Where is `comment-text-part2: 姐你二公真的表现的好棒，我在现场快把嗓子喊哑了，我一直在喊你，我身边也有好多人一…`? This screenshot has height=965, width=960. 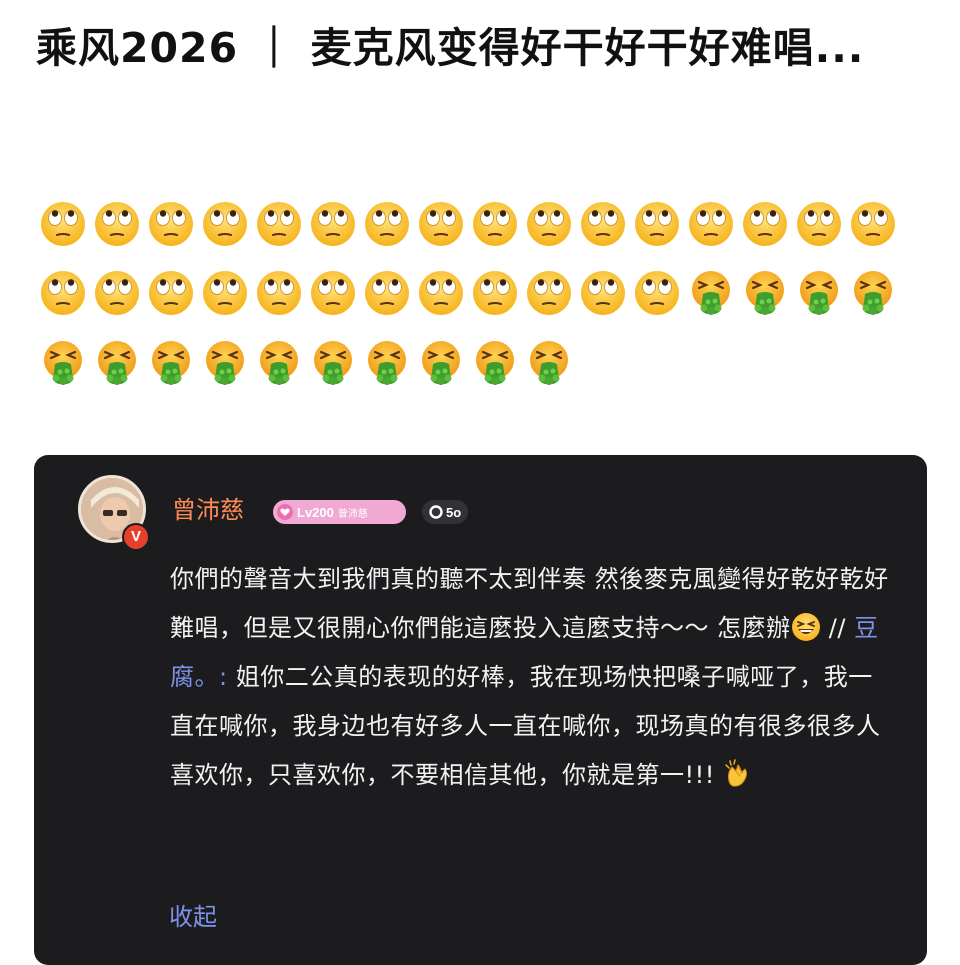 comment-text-part2: 姐你二公真的表现的好棒，我在现场快把嗓子喊哑了，我一直在喊你，我身边也有好多人一… is located at coordinates (525, 726).